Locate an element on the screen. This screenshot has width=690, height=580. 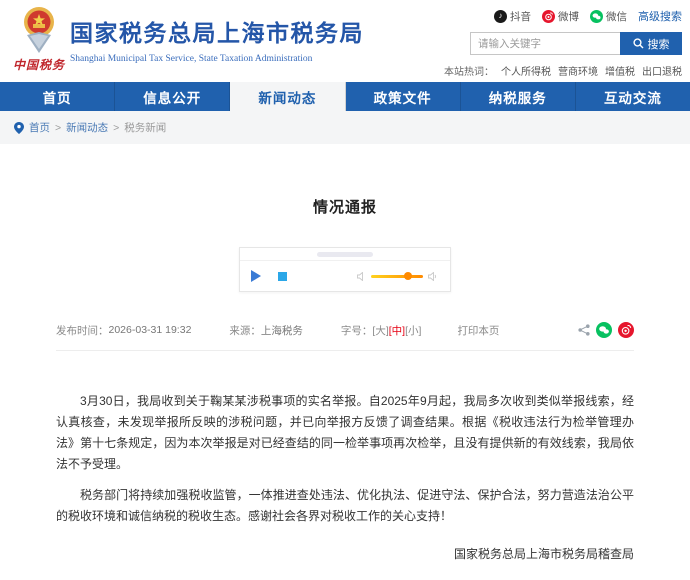
wechat-link: 微信 is located at coordinates (608, 16).